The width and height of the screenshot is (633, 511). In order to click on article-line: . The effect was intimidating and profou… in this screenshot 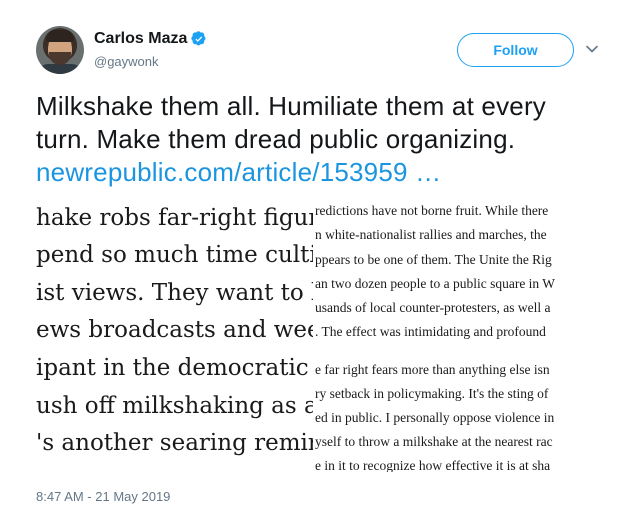, I will do `click(430, 331)`.